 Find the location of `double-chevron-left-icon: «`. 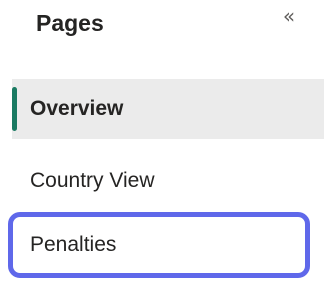

double-chevron-left-icon: « is located at coordinates (289, 16).